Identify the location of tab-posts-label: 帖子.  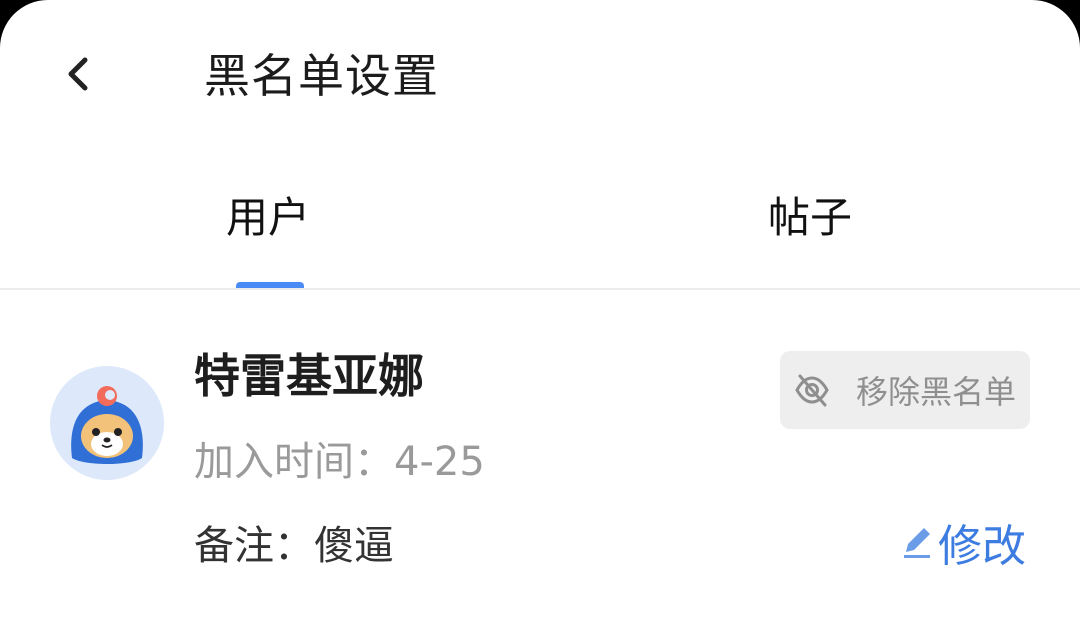
(810, 217).